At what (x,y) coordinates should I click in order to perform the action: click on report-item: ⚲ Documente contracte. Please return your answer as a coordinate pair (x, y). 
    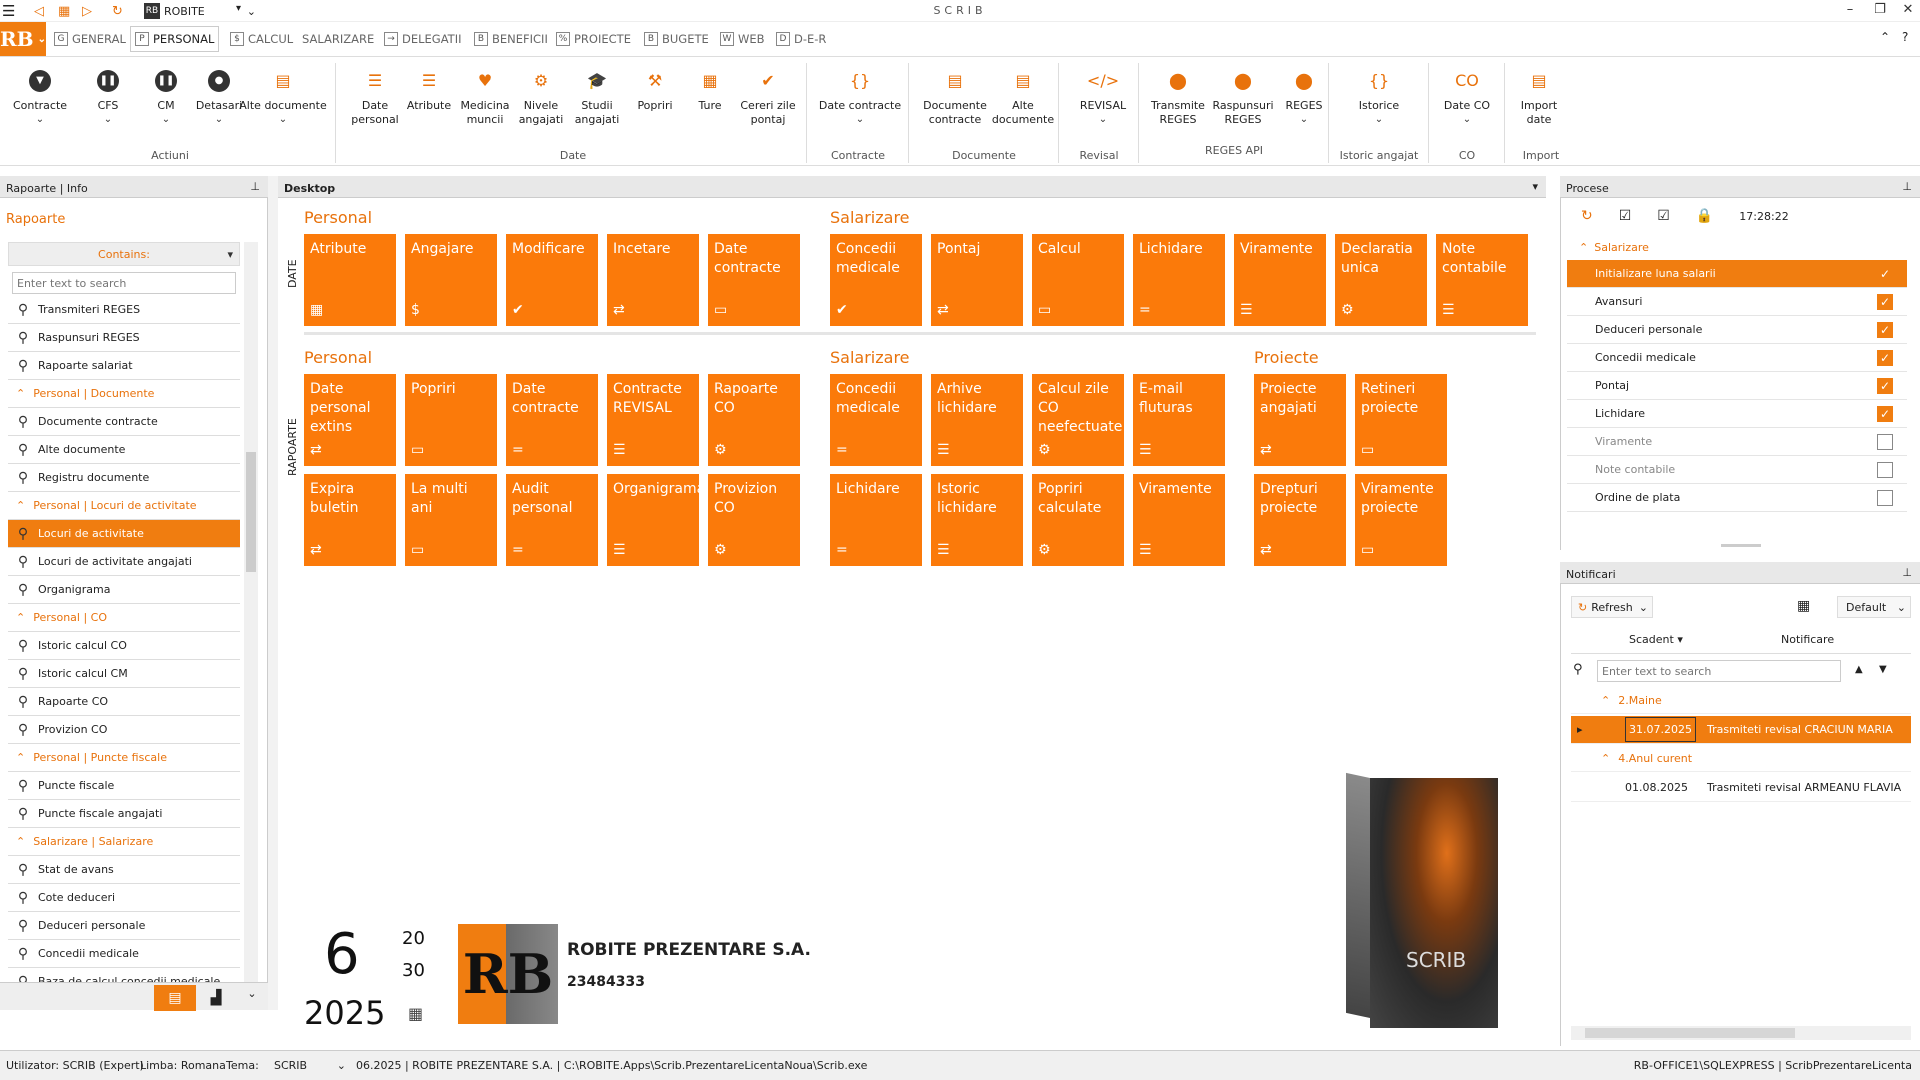
    Looking at the image, I should click on (124, 422).